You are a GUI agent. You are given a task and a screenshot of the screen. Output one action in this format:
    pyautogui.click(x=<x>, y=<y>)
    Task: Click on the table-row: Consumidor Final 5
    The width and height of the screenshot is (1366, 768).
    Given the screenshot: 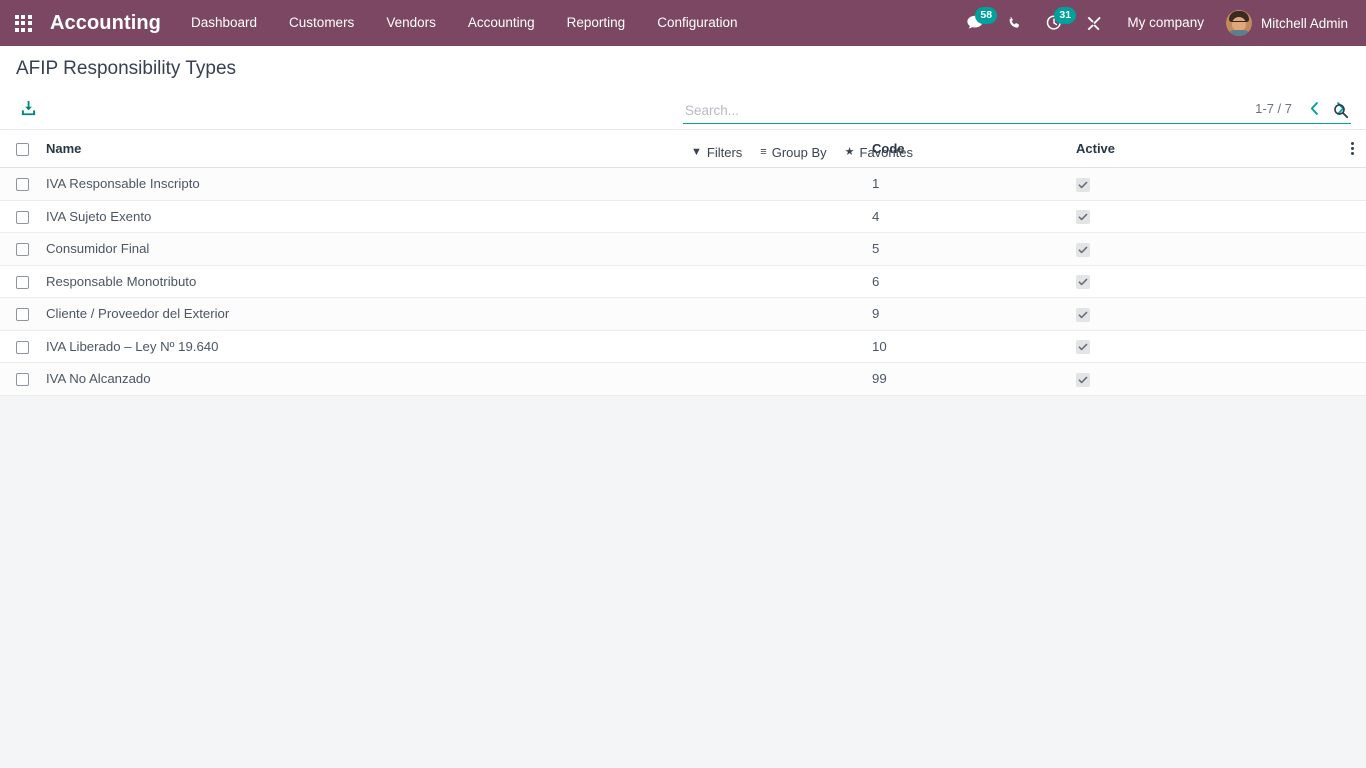 What is the action you would take?
    pyautogui.click(x=683, y=249)
    